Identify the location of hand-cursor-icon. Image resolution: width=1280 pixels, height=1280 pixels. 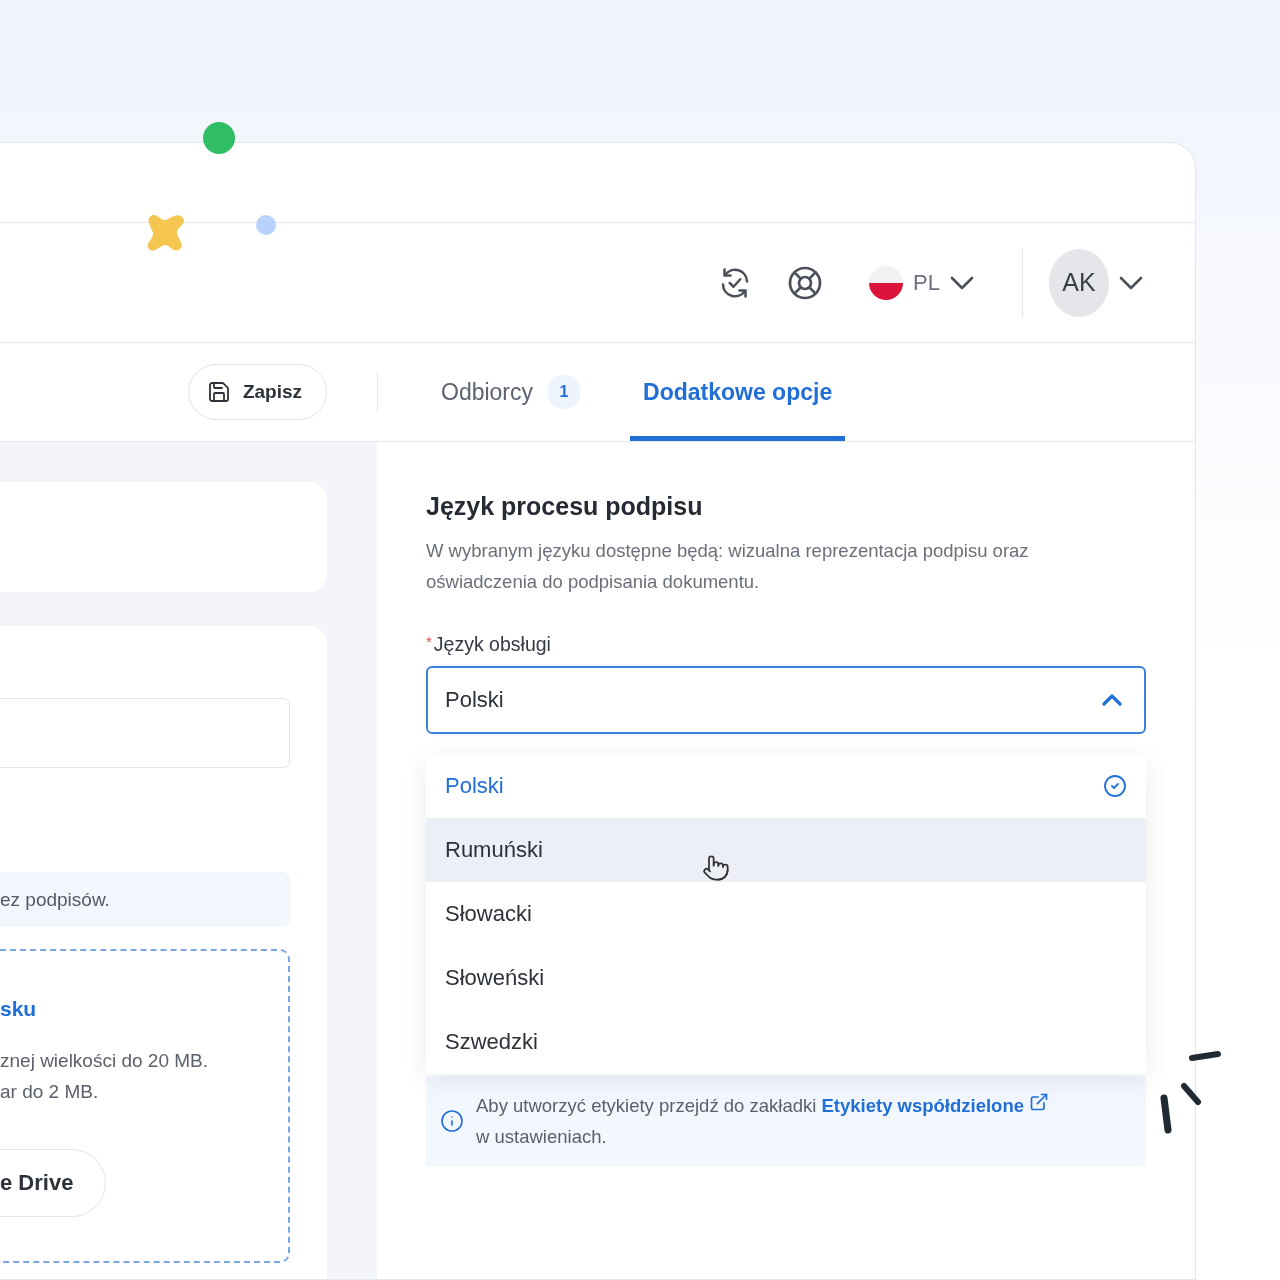
(716, 868).